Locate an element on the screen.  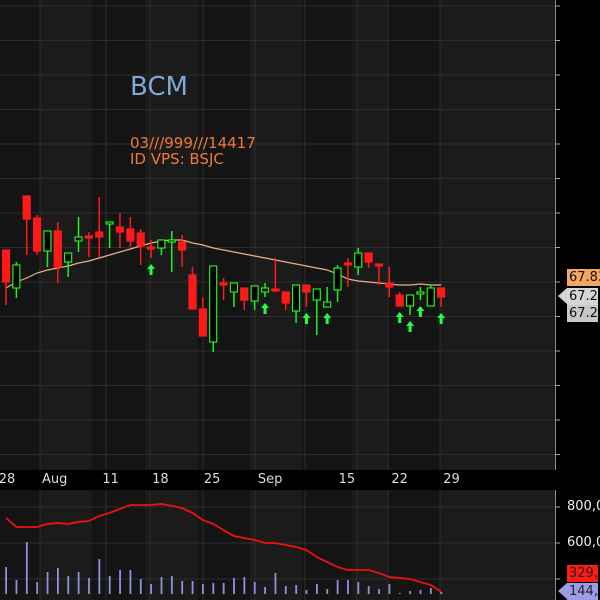
x-tick-label: 22 is located at coordinates (399, 479).